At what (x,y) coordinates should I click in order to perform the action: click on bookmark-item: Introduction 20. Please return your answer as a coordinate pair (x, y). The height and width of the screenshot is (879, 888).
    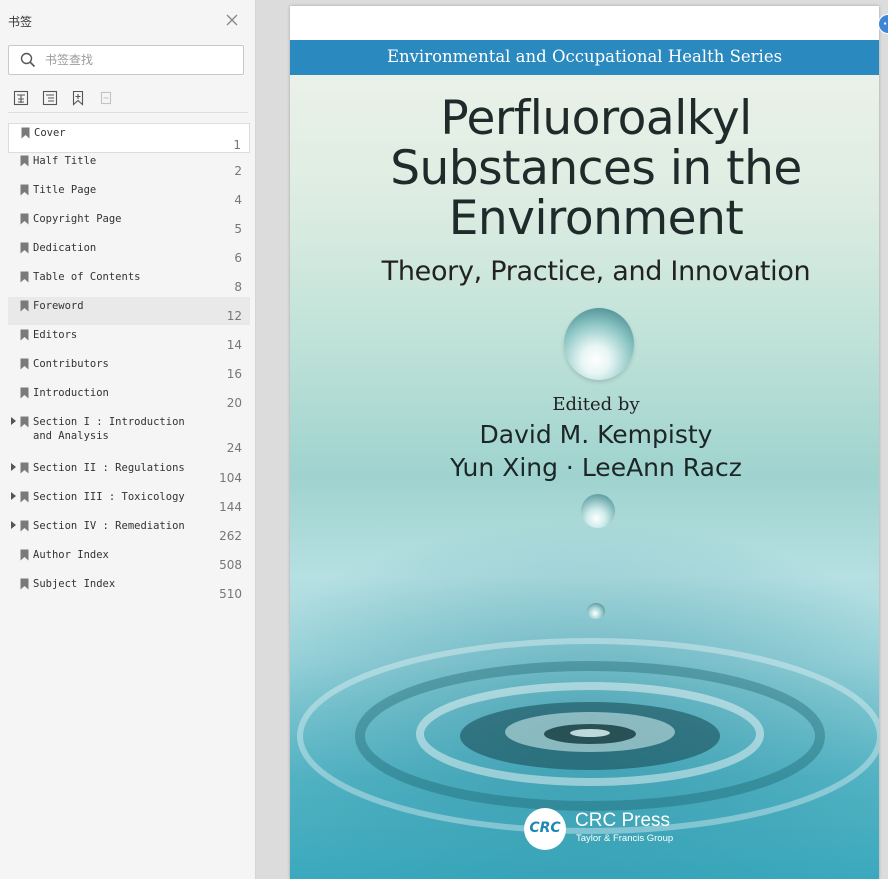
    Looking at the image, I should click on (129, 398).